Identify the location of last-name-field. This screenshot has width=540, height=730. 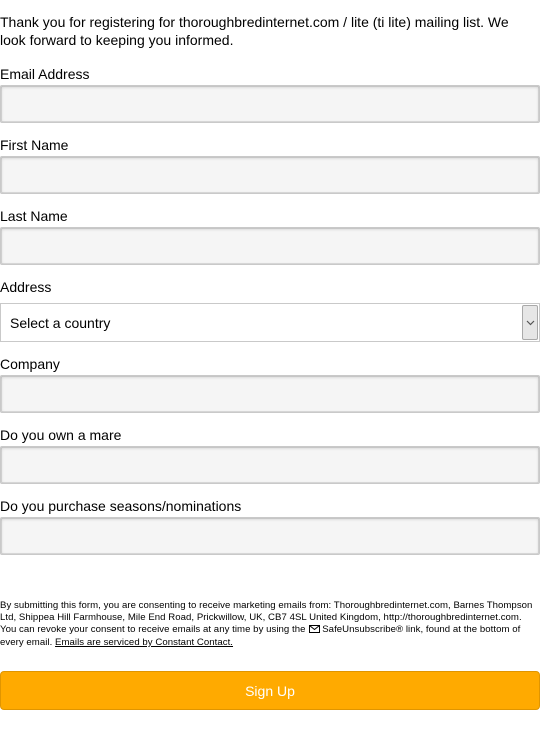
(270, 246).